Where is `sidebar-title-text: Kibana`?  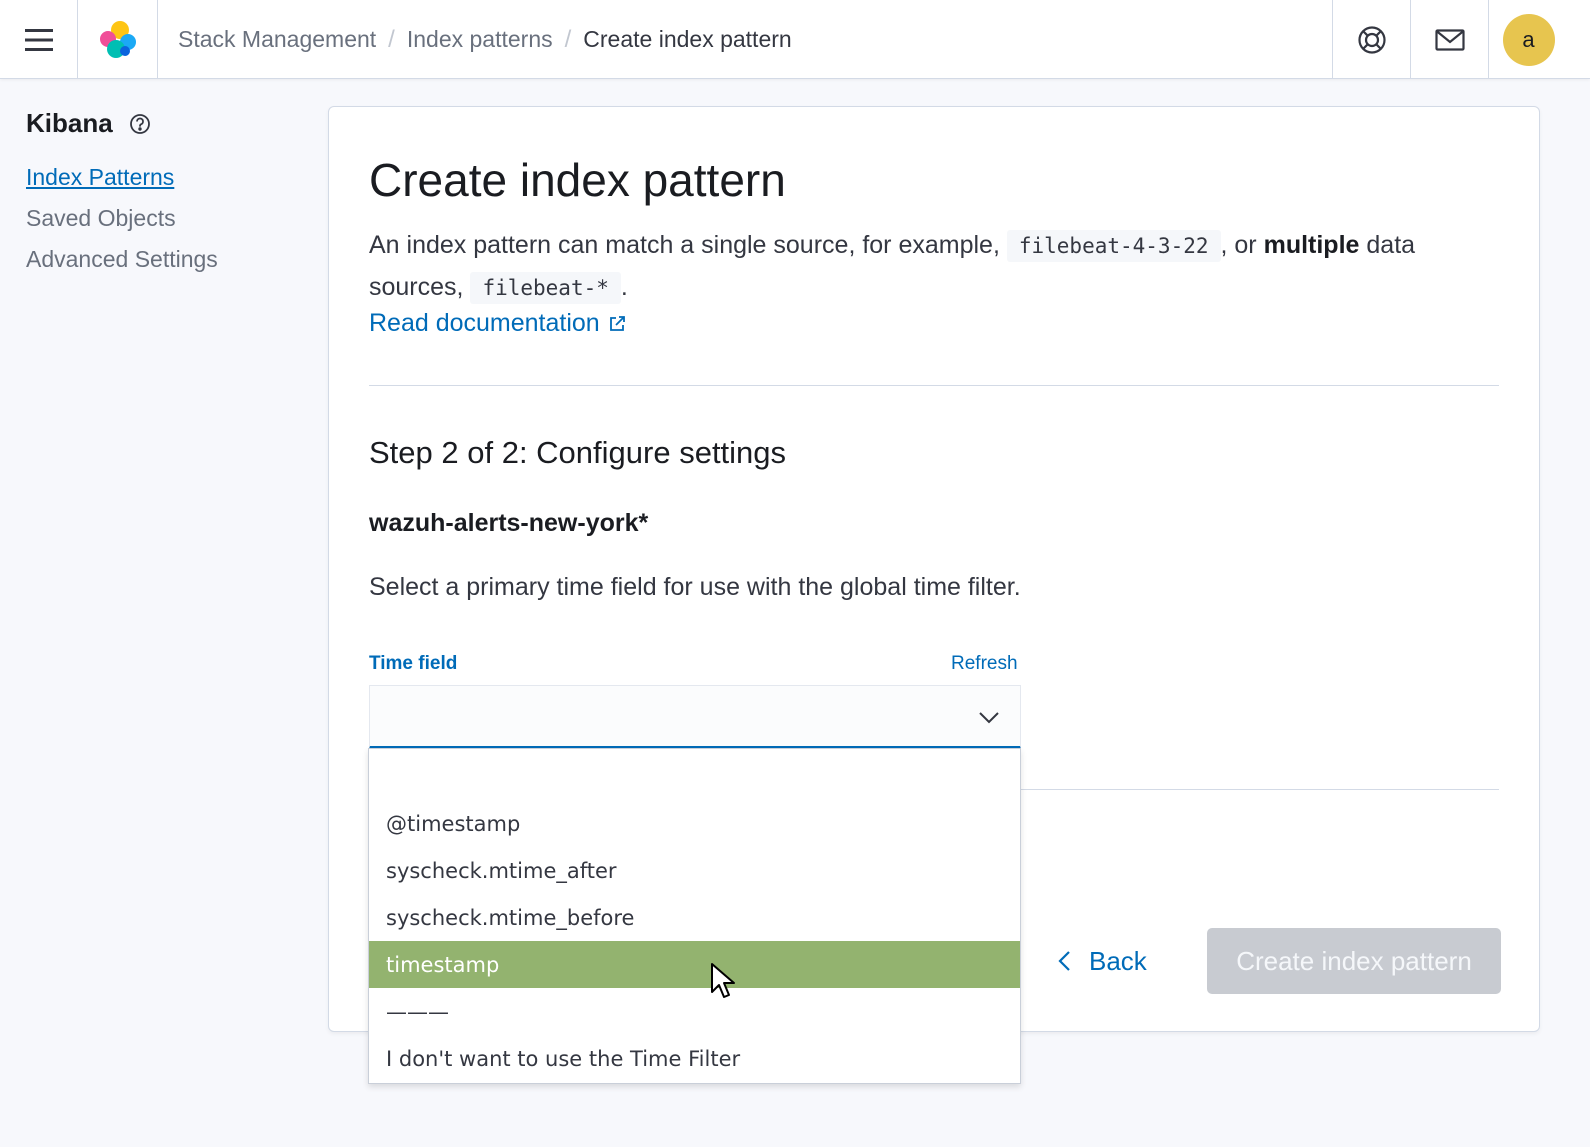 sidebar-title-text: Kibana is located at coordinates (69, 123).